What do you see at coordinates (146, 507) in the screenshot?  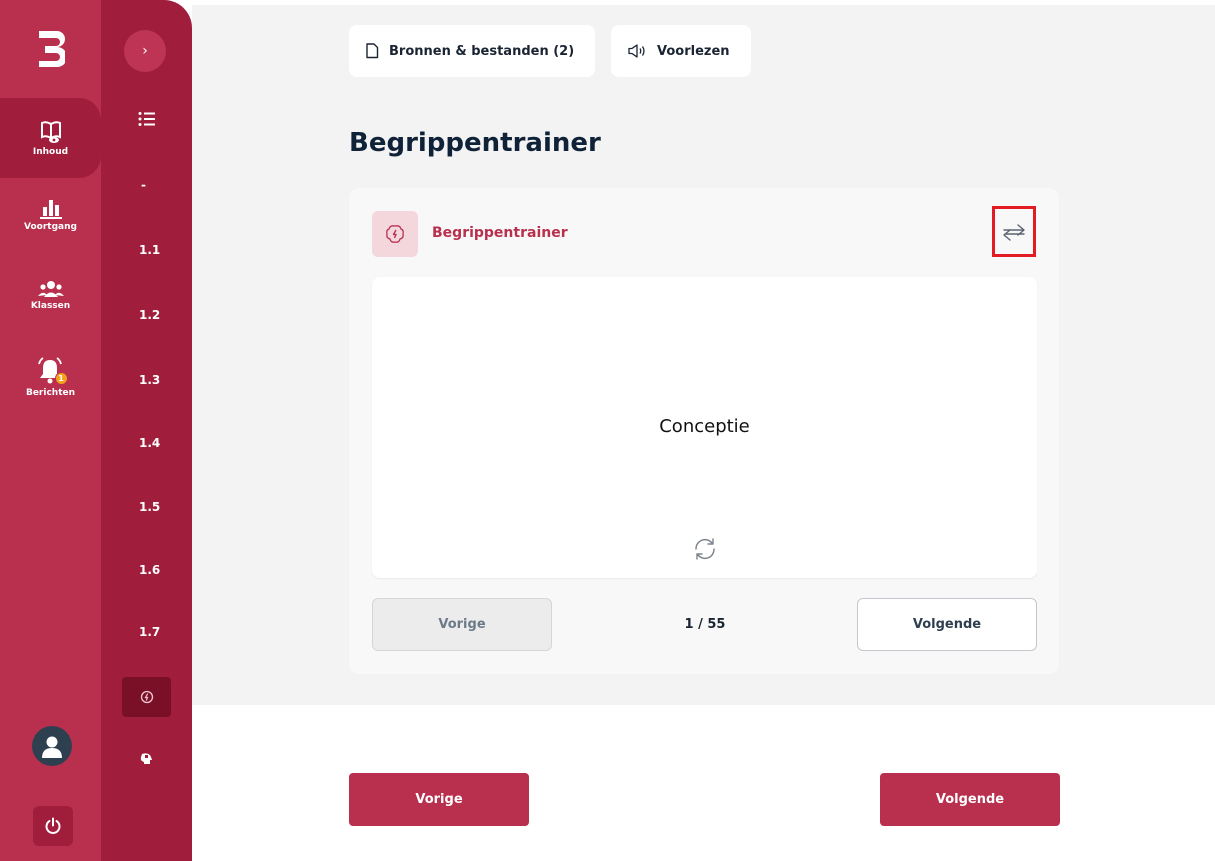 I see `section-item-1-5: 1.5` at bounding box center [146, 507].